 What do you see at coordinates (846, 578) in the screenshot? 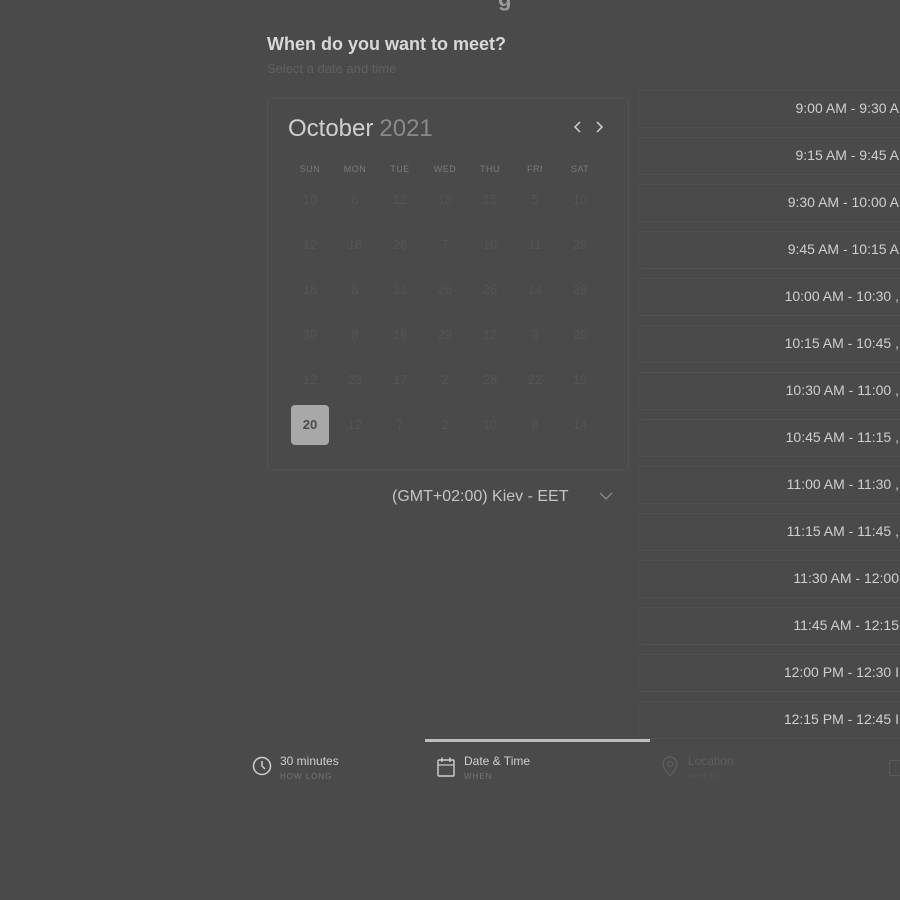
I see `time-slot-label: 11:30 AM - 12:00` at bounding box center [846, 578].